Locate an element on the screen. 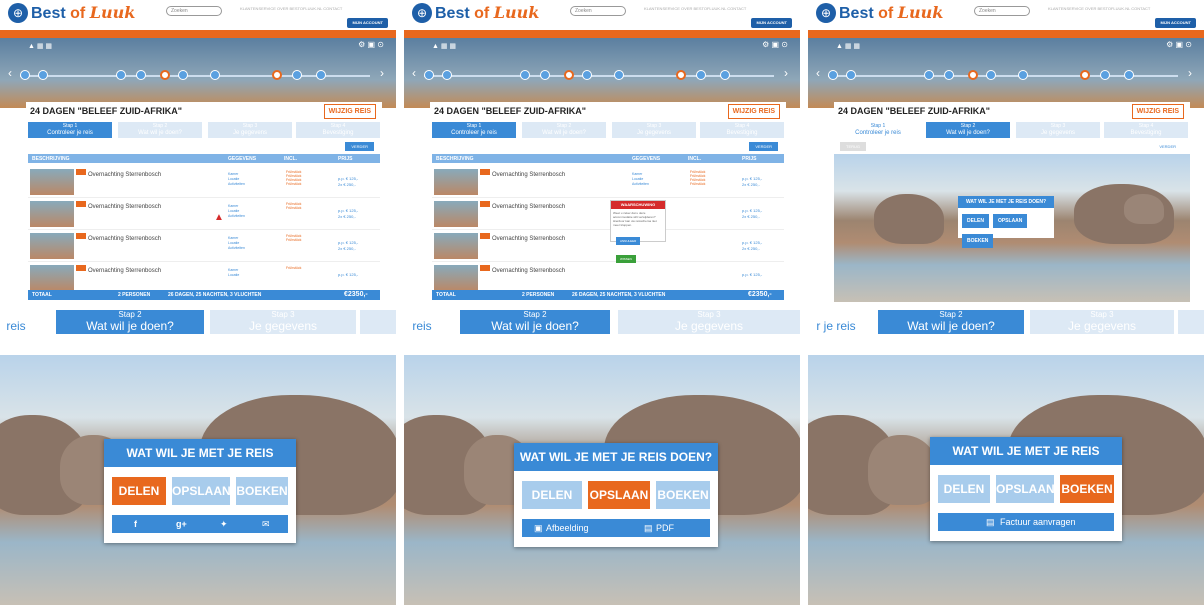 The height and width of the screenshot is (605, 1204). twitter-icon: ✦ is located at coordinates (224, 524).